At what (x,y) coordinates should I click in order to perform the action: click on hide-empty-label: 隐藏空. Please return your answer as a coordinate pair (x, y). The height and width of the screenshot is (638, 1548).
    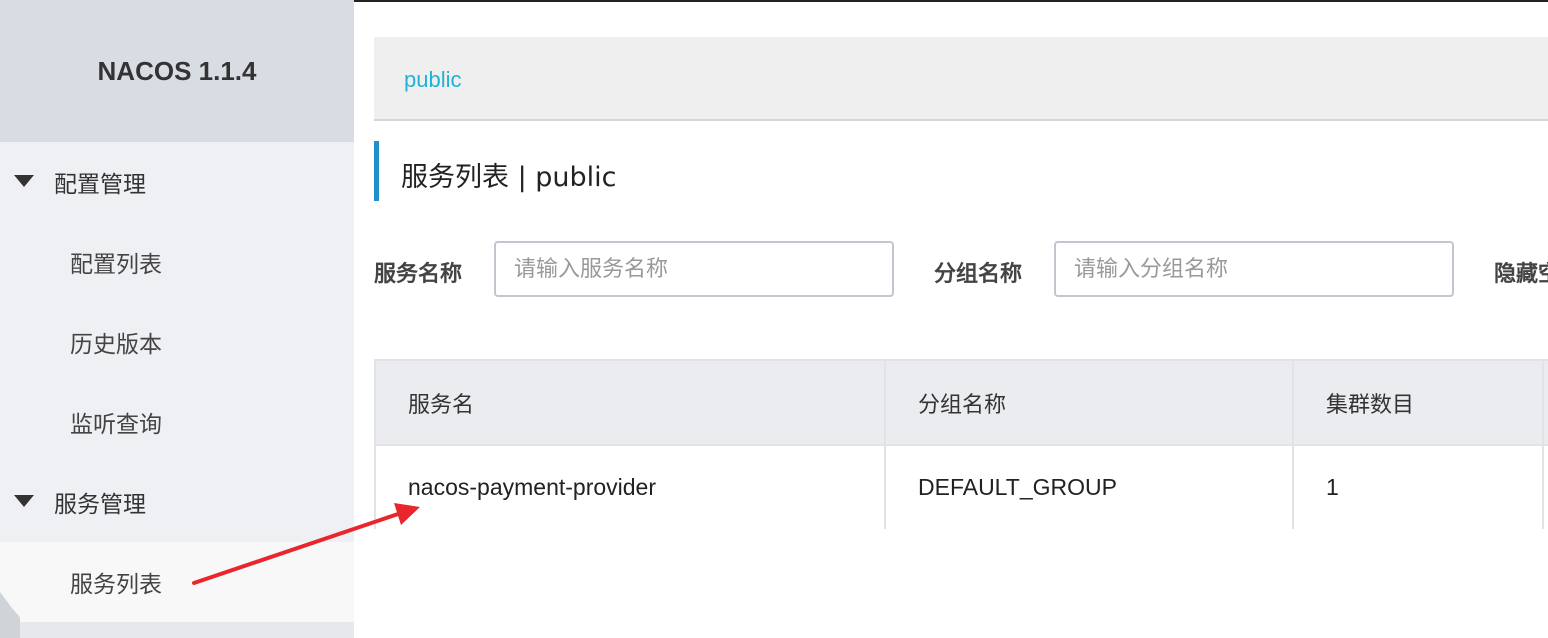
    Looking at the image, I should click on (1521, 274).